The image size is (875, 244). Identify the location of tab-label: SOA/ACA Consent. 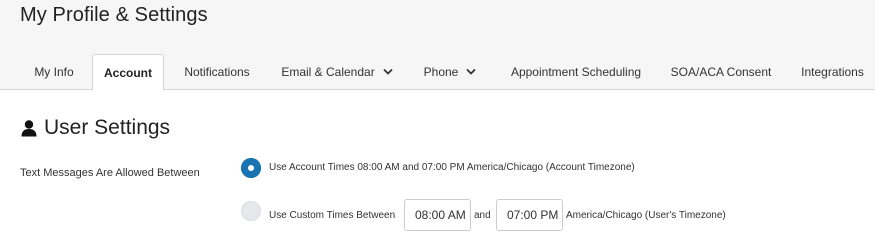
(721, 72).